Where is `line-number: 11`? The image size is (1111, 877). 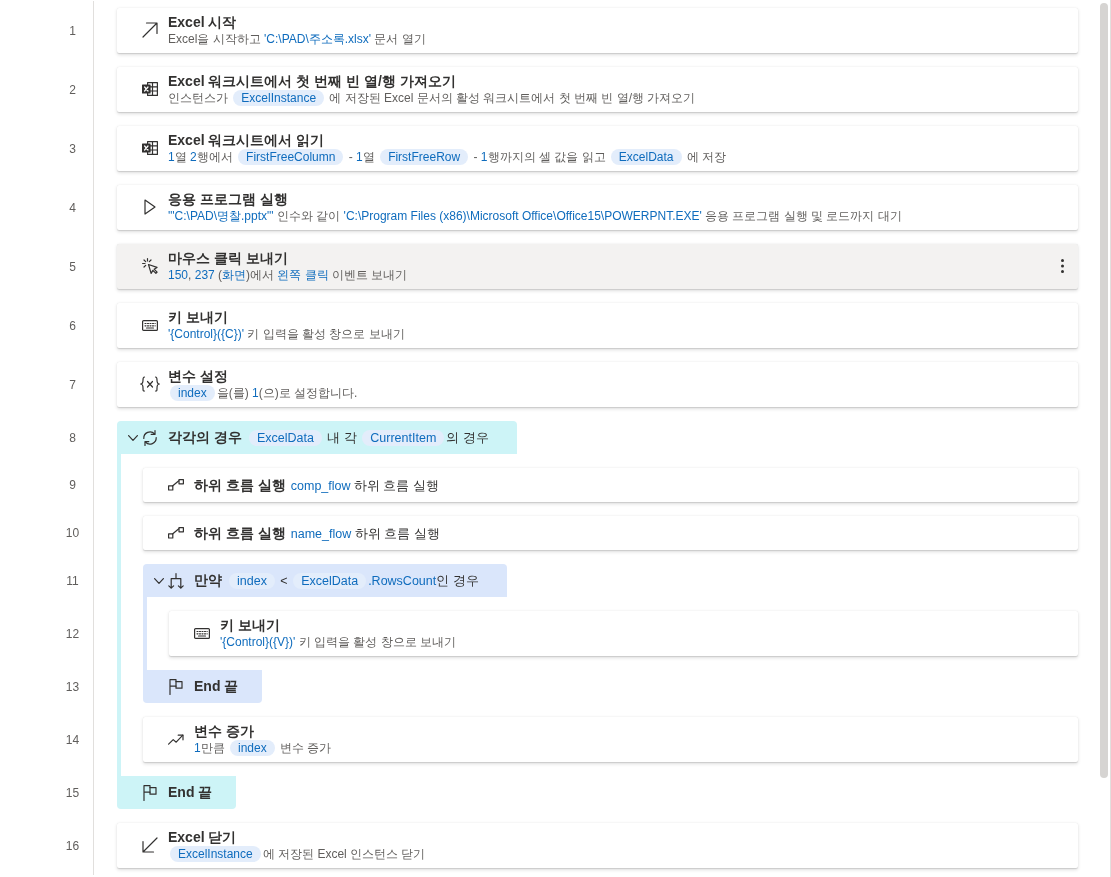
line-number: 11 is located at coordinates (72, 580).